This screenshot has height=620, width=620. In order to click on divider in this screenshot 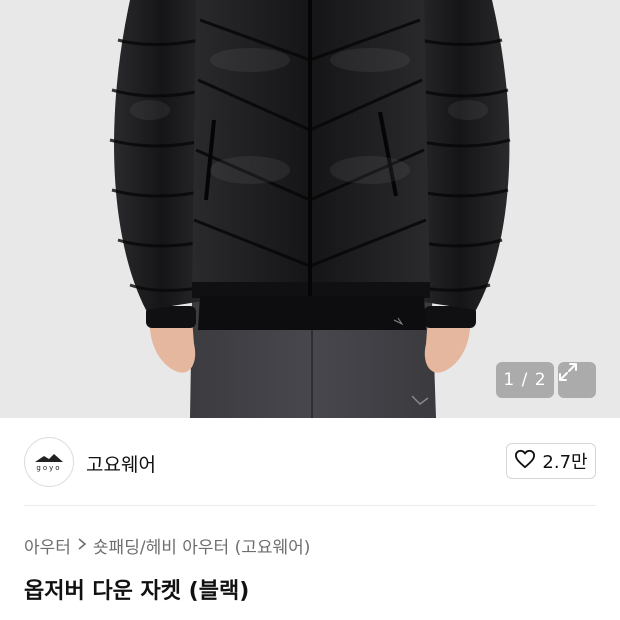, I will do `click(310, 505)`.